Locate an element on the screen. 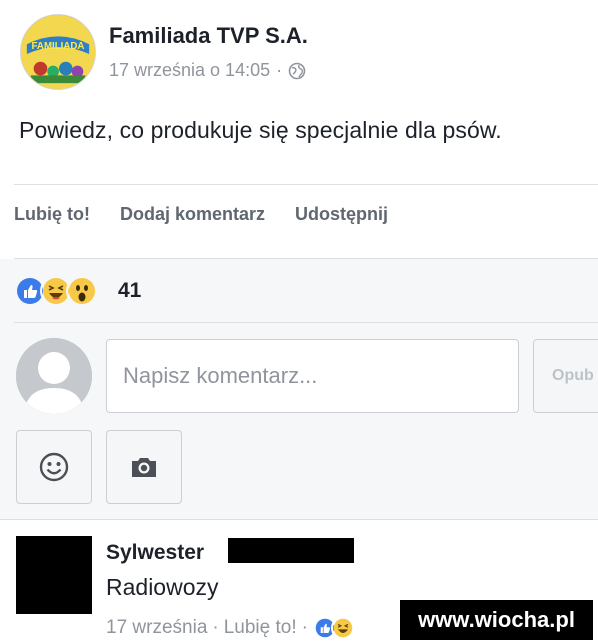 The width and height of the screenshot is (598, 644). default-user-icon is located at coordinates (54, 376).